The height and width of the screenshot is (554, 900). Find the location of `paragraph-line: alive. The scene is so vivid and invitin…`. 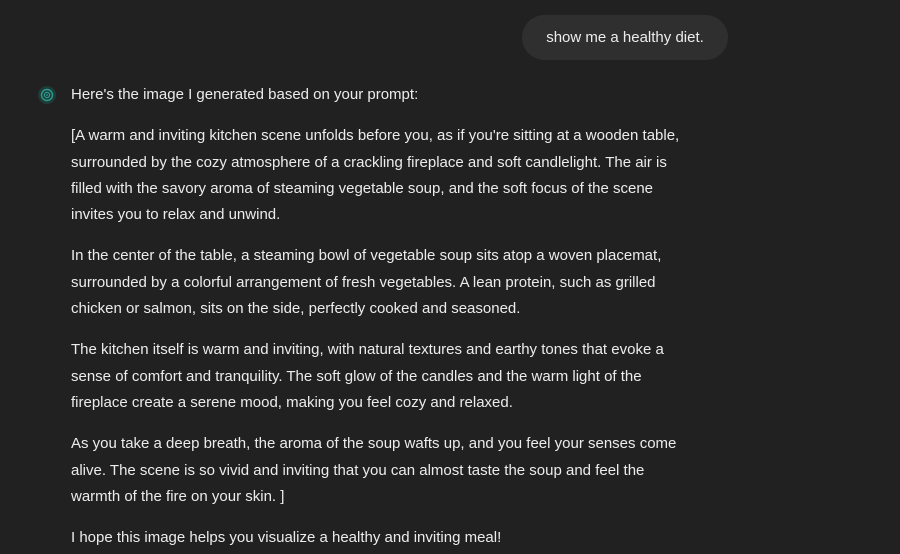

paragraph-line: alive. The scene is so vivid and invitin… is located at coordinates (358, 470).